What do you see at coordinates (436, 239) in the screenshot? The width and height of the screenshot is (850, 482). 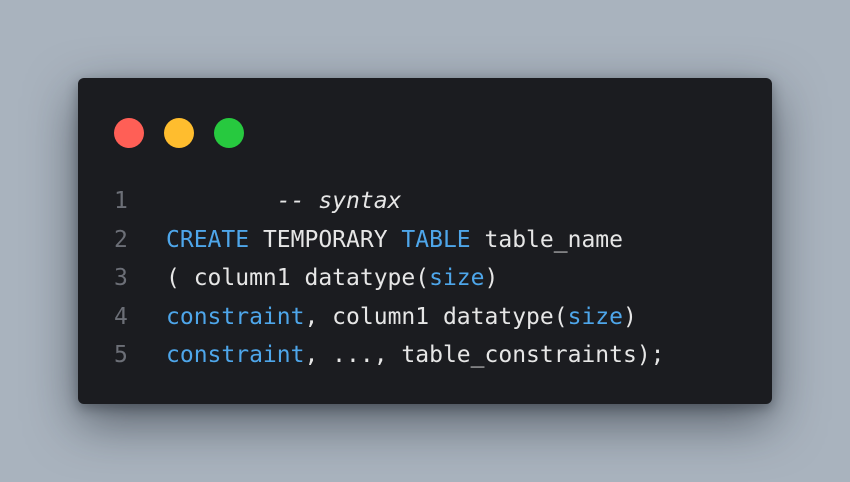 I see `keyword-token: TABLE` at bounding box center [436, 239].